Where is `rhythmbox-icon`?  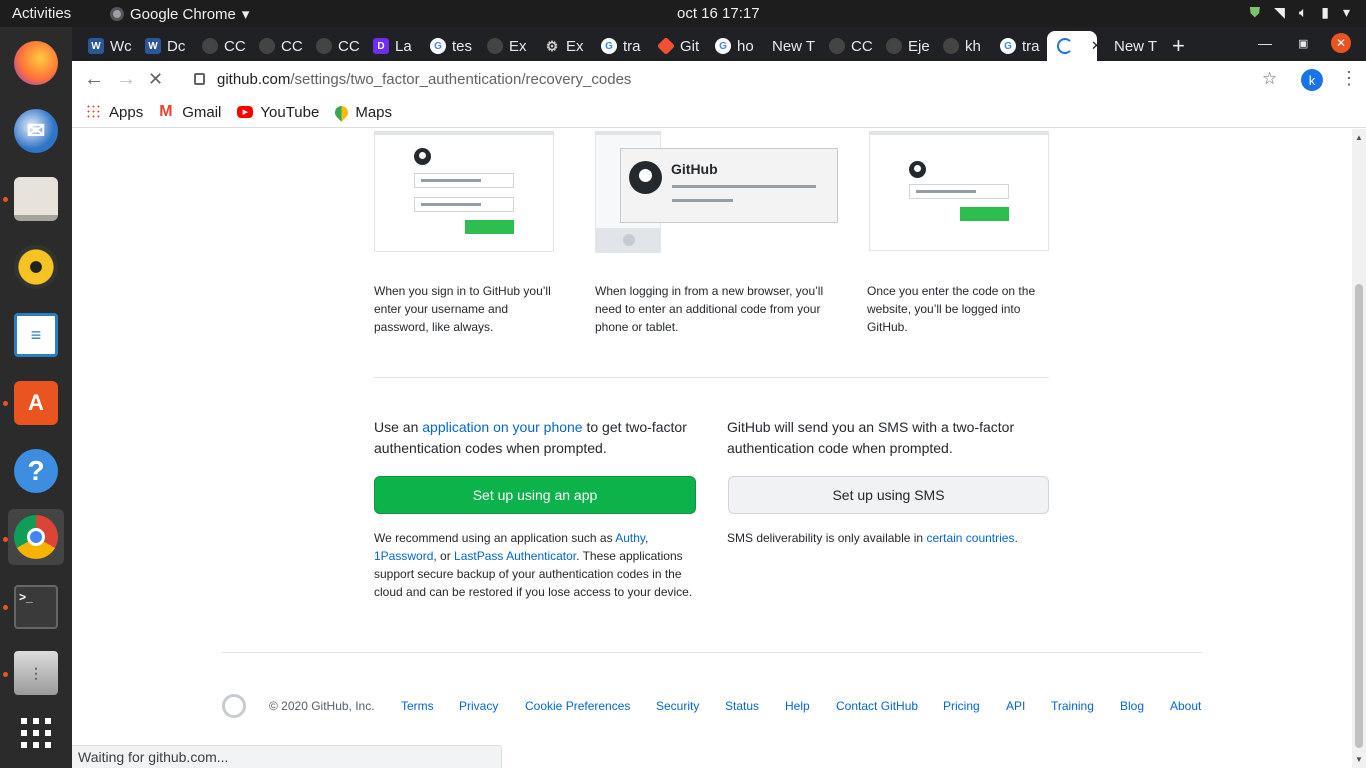 rhythmbox-icon is located at coordinates (36, 267).